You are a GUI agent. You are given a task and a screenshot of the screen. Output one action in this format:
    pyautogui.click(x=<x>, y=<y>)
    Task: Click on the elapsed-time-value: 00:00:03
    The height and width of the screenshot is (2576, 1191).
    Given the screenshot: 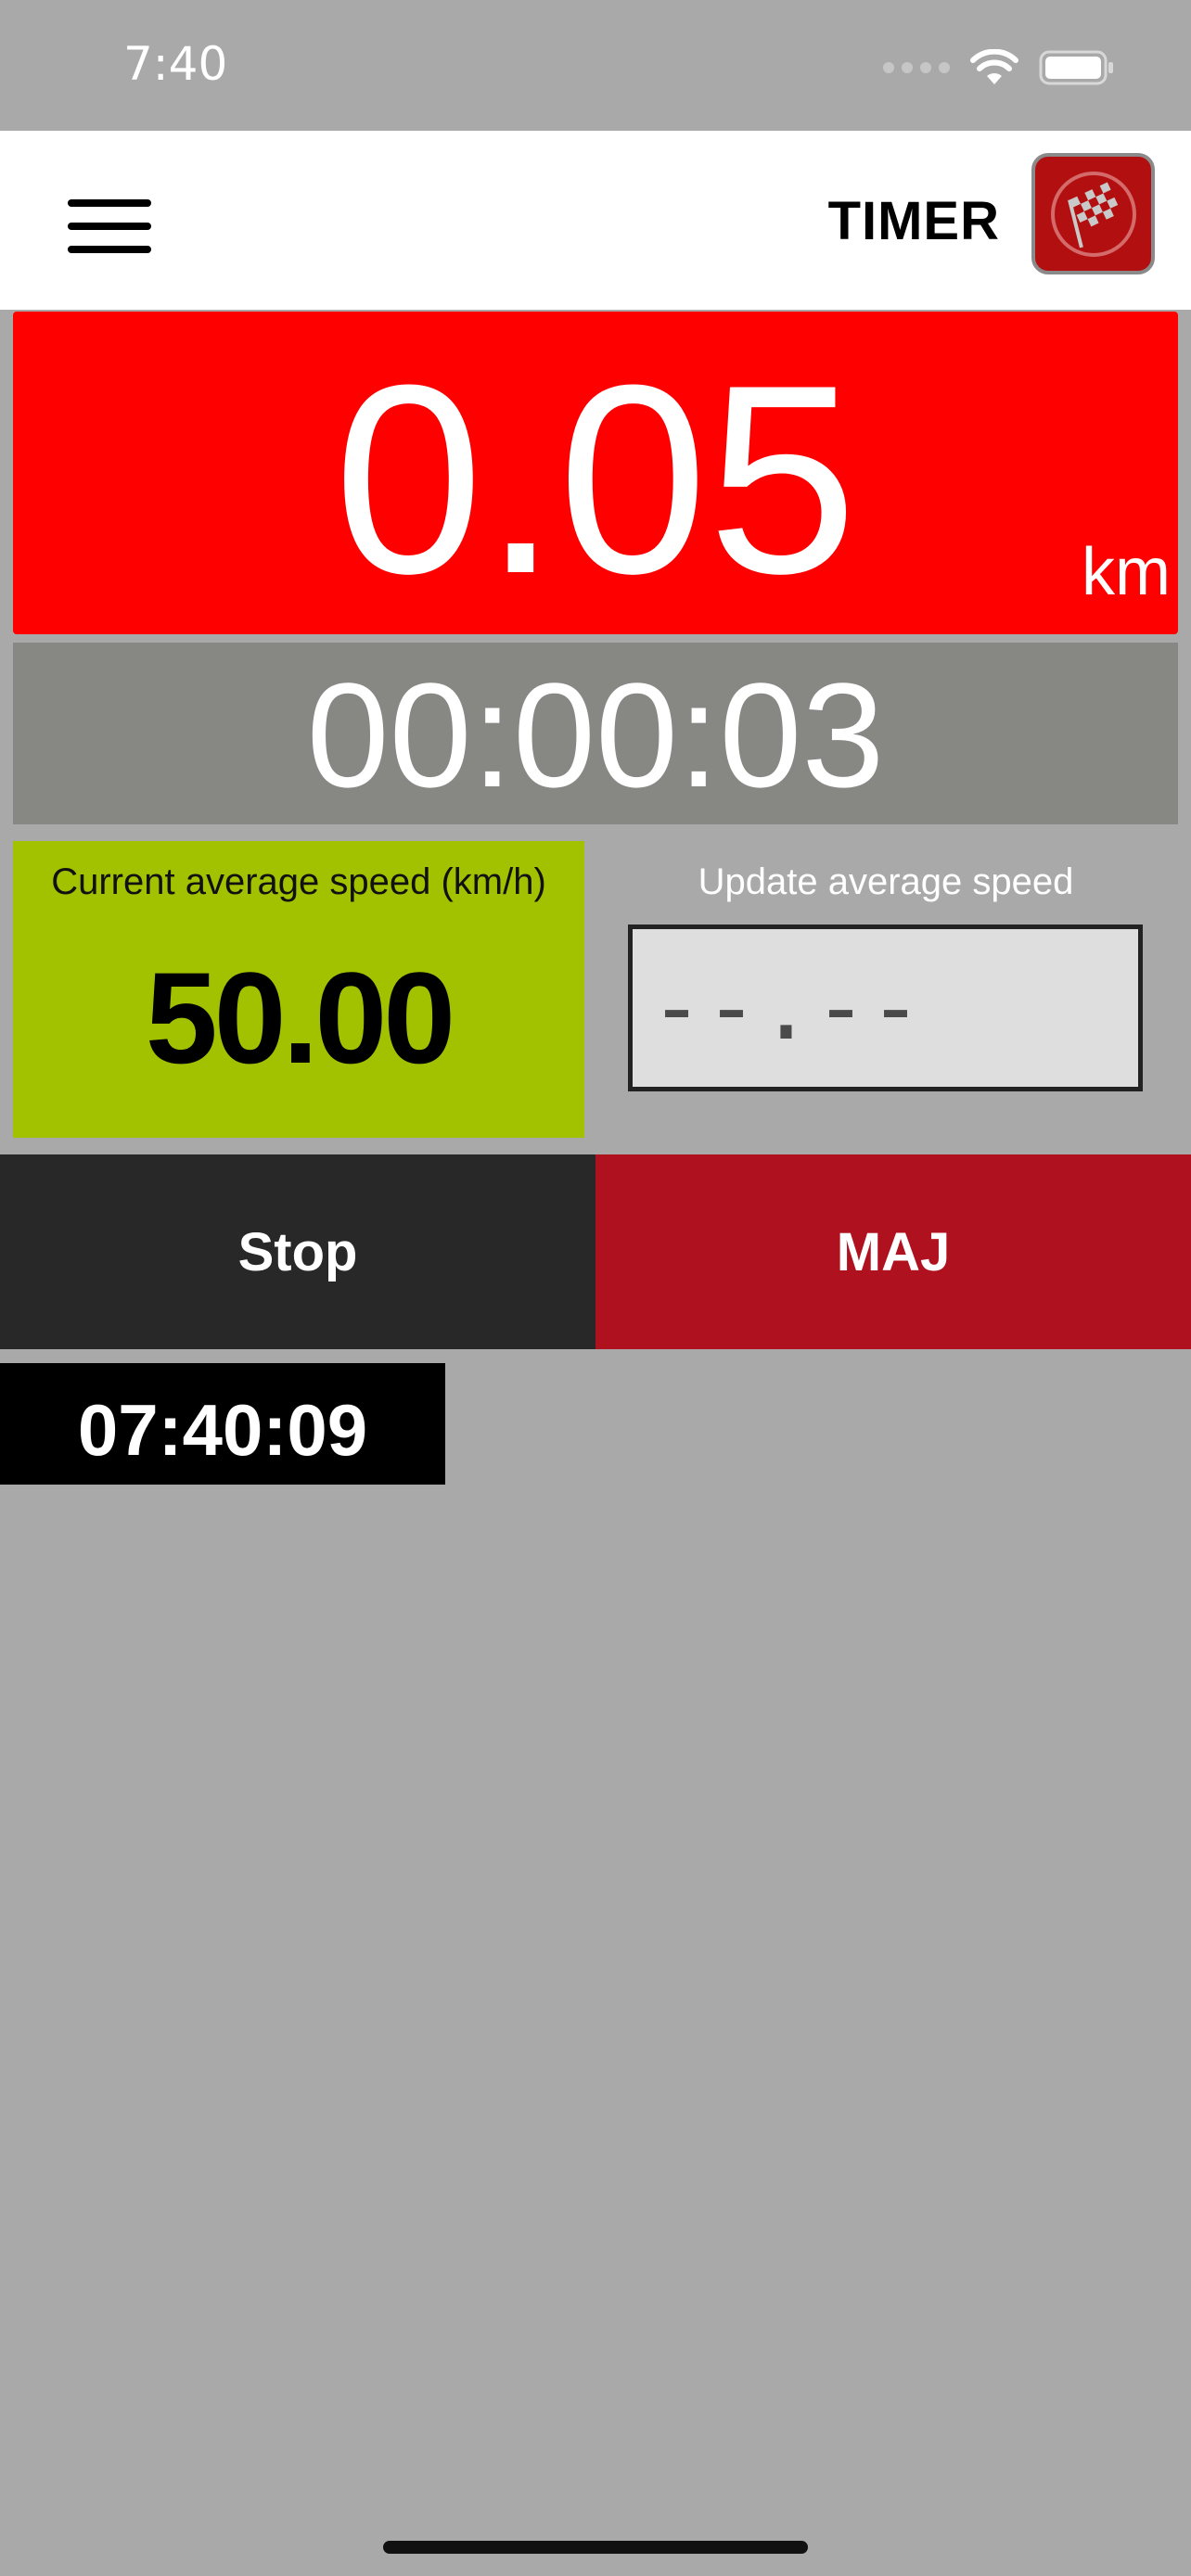 What is the action you would take?
    pyautogui.click(x=595, y=735)
    